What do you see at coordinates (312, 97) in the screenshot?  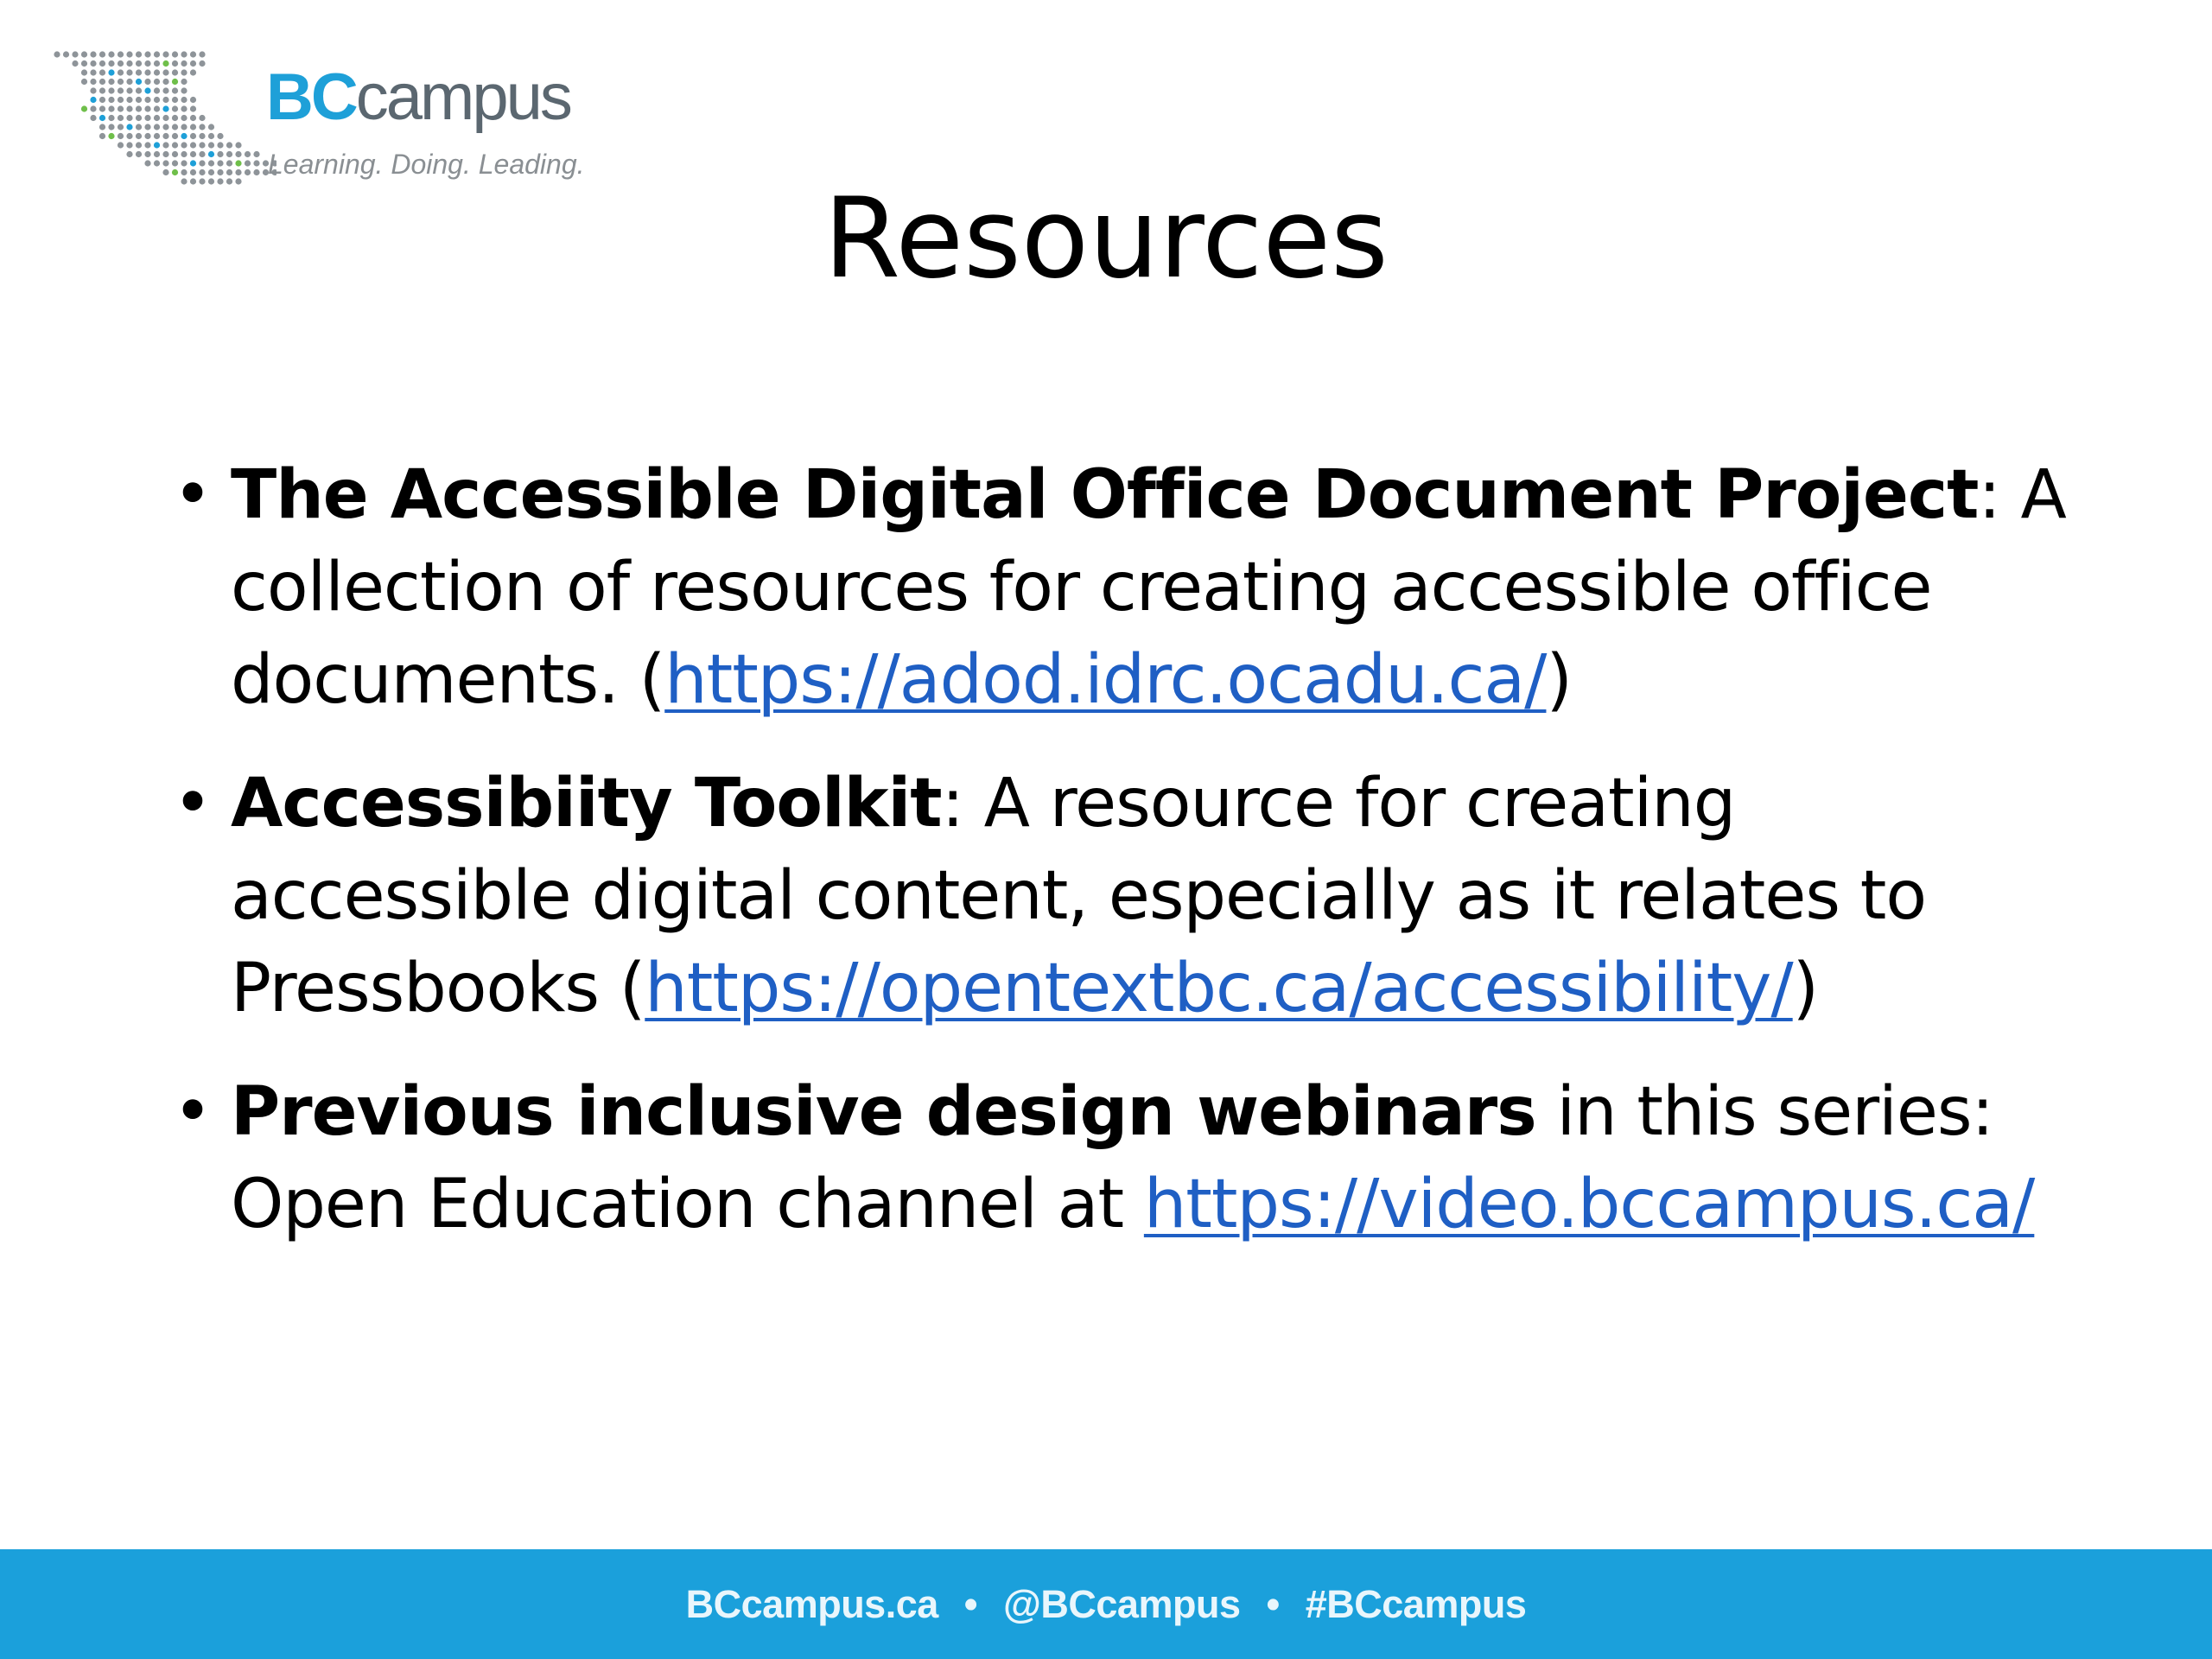 I see `logo-brand-bold: BC` at bounding box center [312, 97].